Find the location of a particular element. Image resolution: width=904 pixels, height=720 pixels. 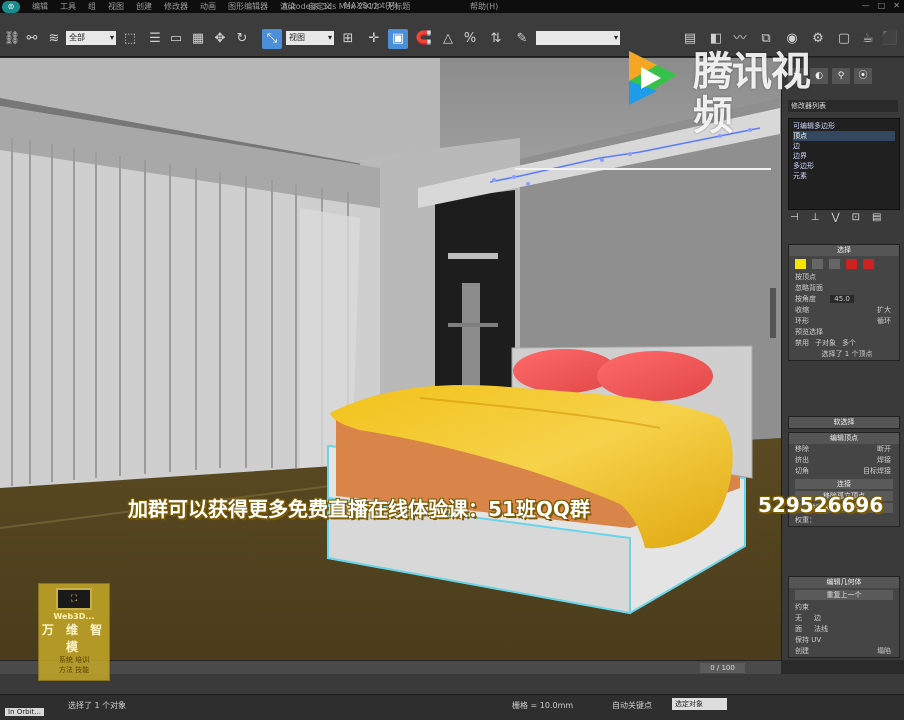

named-selection-set-dropdown is located at coordinates (578, 38).